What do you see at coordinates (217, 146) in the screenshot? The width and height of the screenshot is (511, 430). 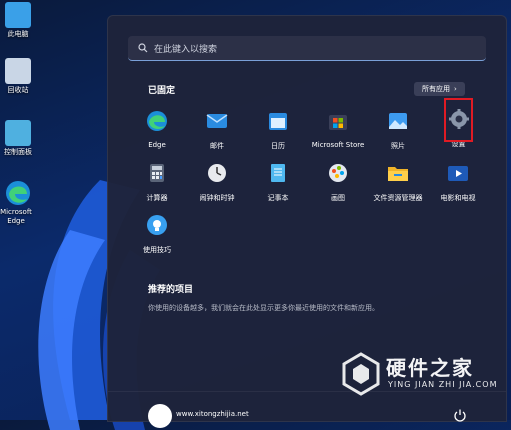 I see `pinned-app-label: 邮件` at bounding box center [217, 146].